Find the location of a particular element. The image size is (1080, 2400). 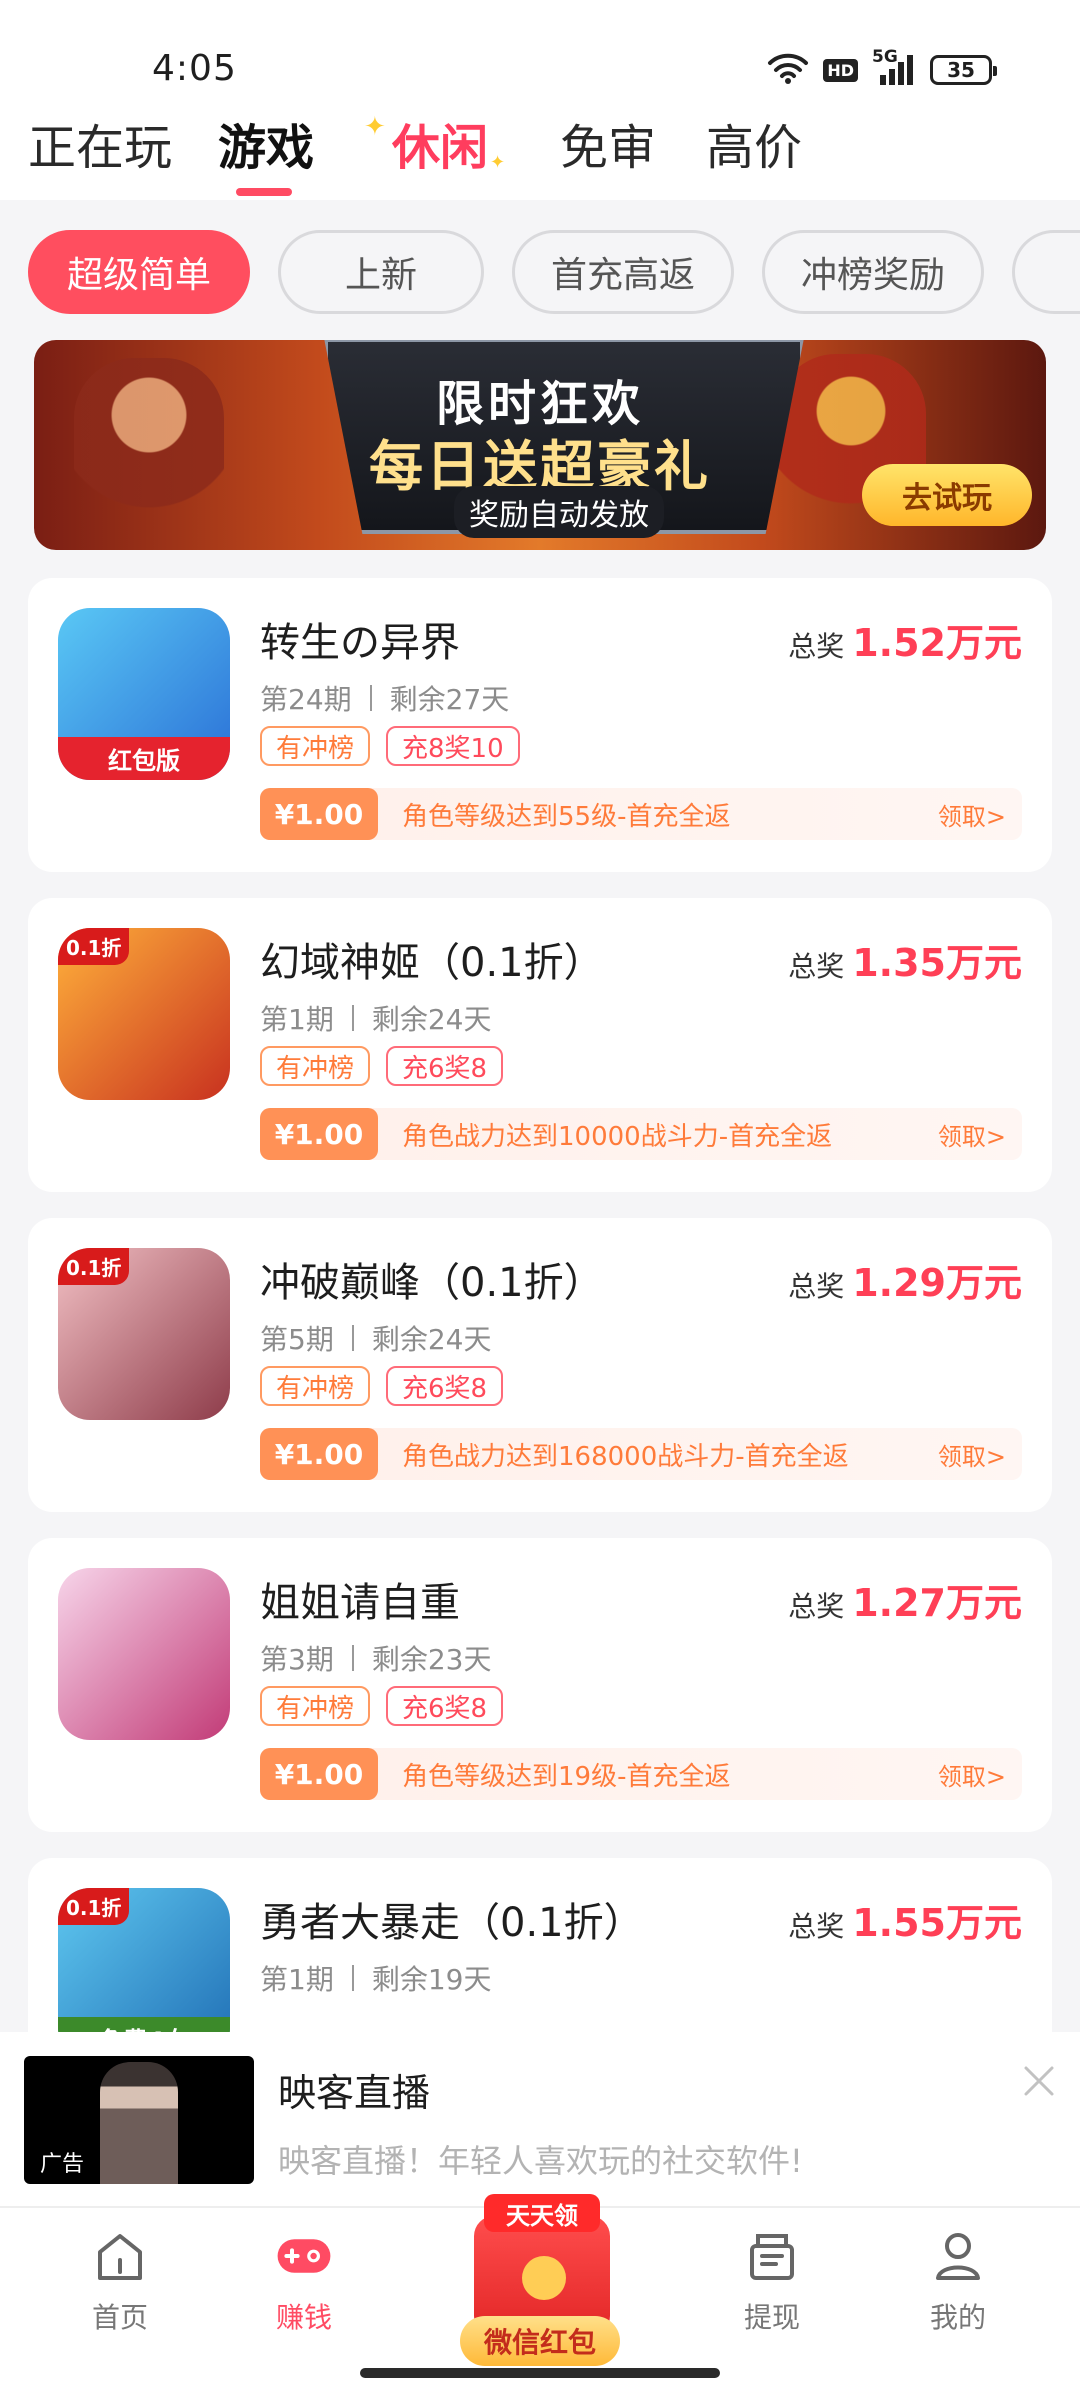

nav-earn-label: 赚钱 is located at coordinates (303, 2317).